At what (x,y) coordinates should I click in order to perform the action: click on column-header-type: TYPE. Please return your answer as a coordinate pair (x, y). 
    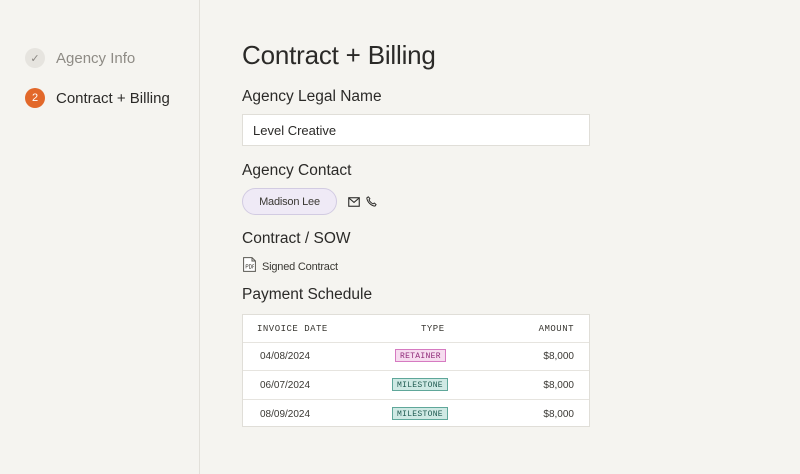
    Looking at the image, I should click on (433, 329).